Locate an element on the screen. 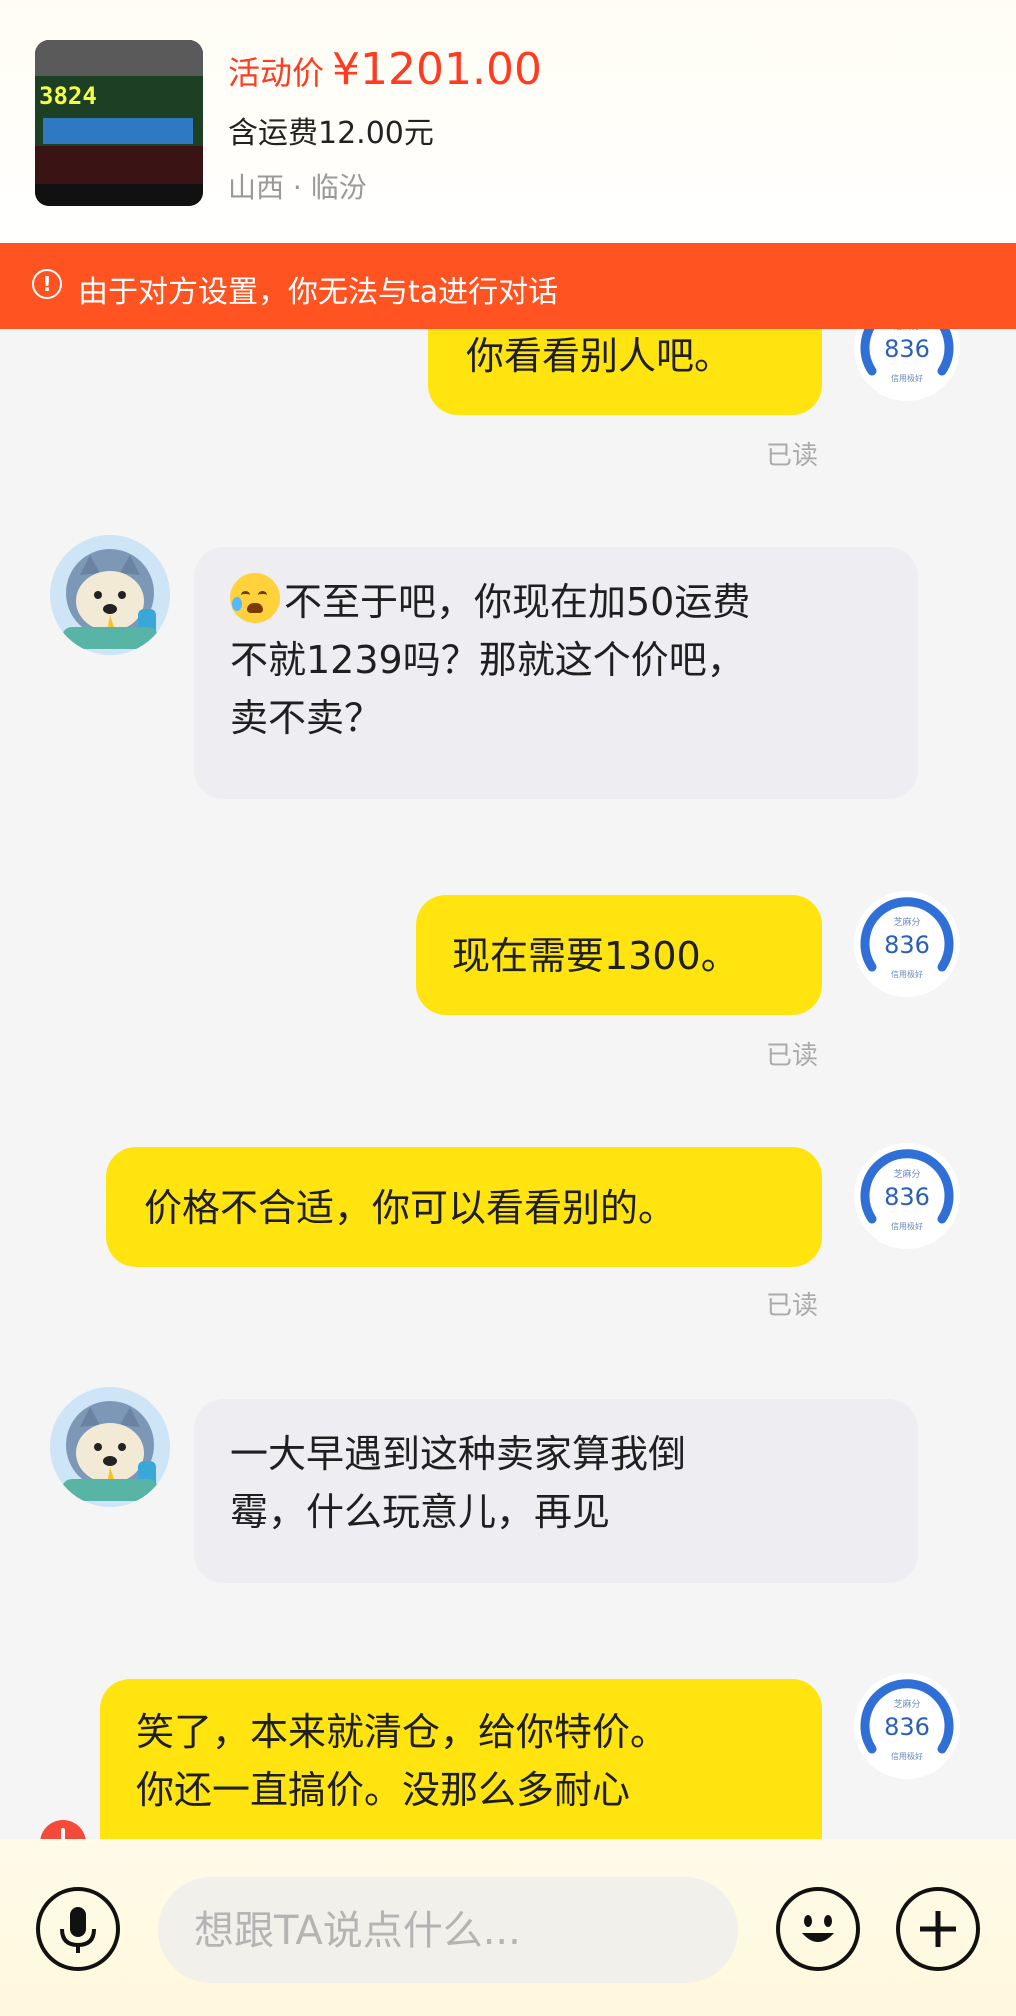  message-input-box is located at coordinates (448, 1931).